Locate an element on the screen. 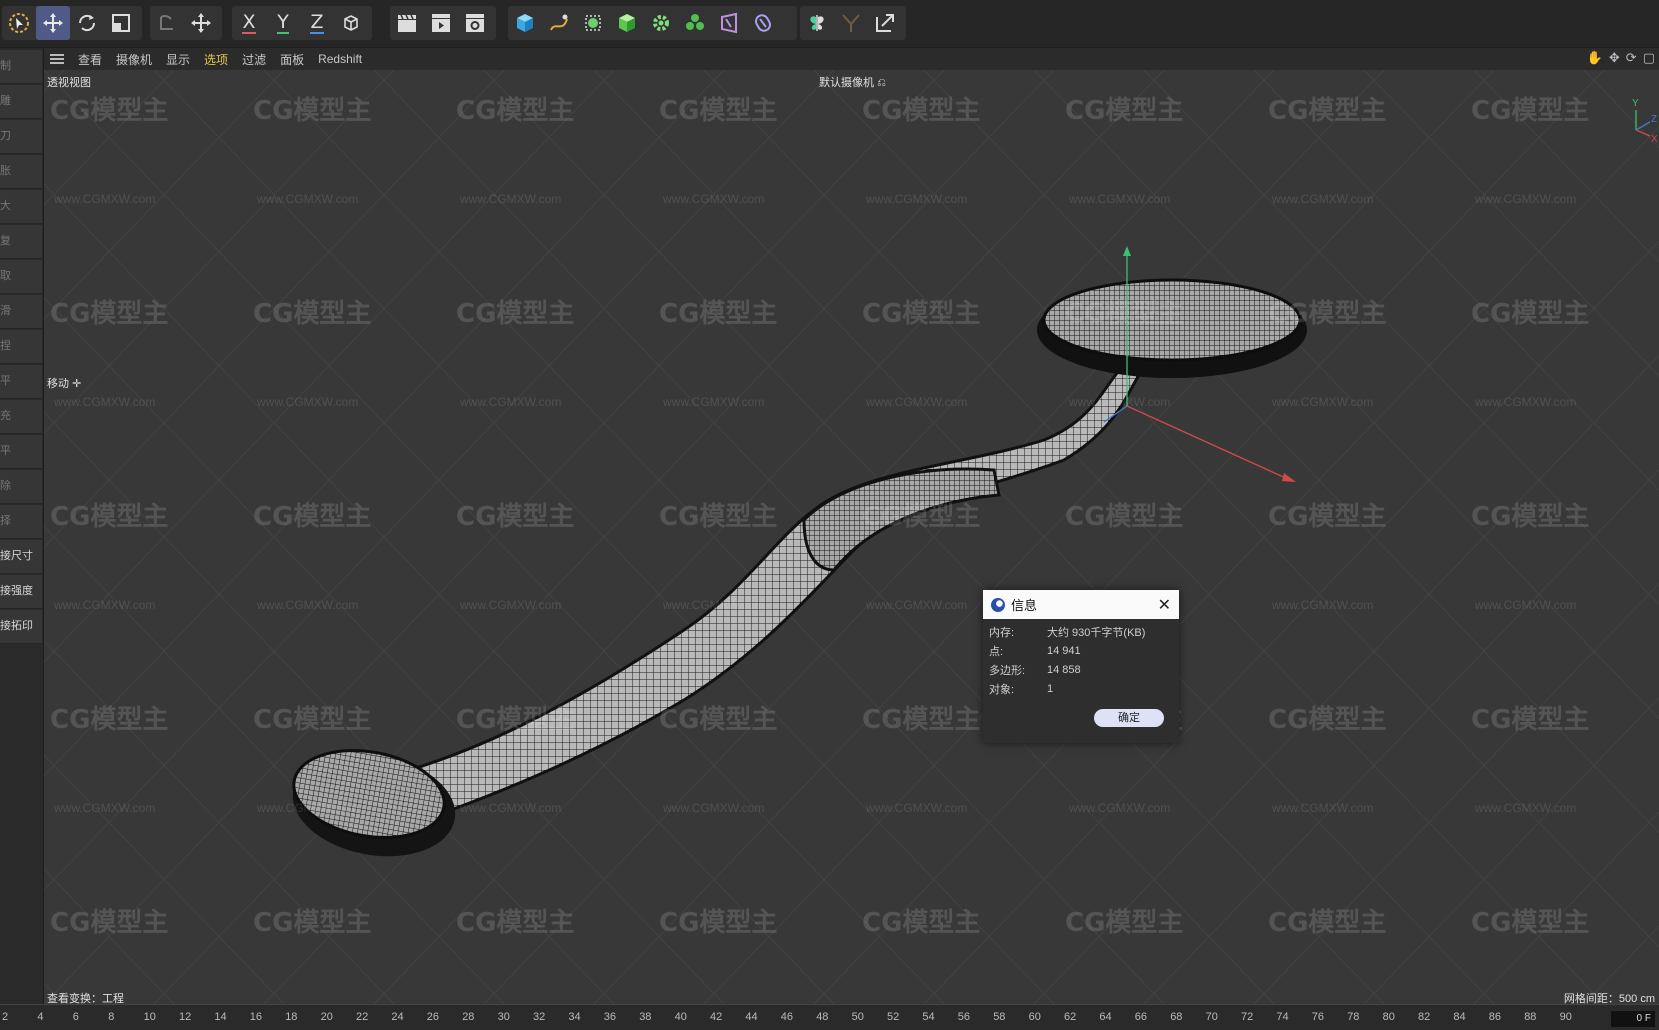 This screenshot has width=1659, height=1030. timeline-tick-label: 48 is located at coordinates (822, 1017).